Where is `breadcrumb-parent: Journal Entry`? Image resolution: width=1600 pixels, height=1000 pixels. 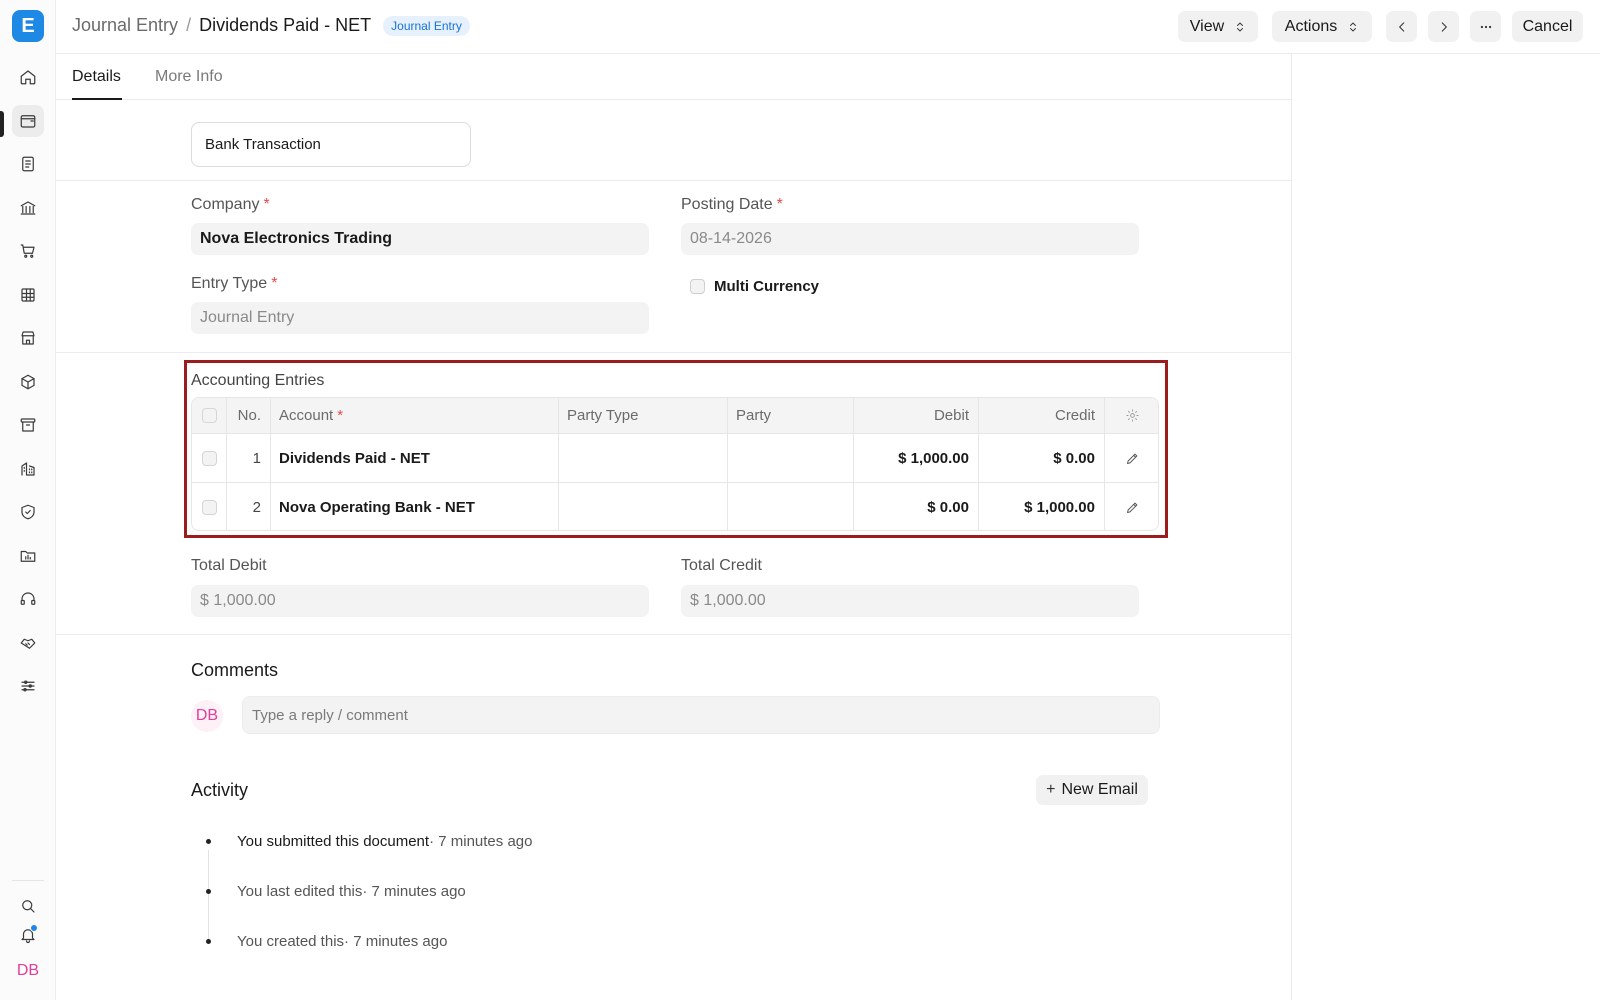
breadcrumb-parent: Journal Entry is located at coordinates (125, 25).